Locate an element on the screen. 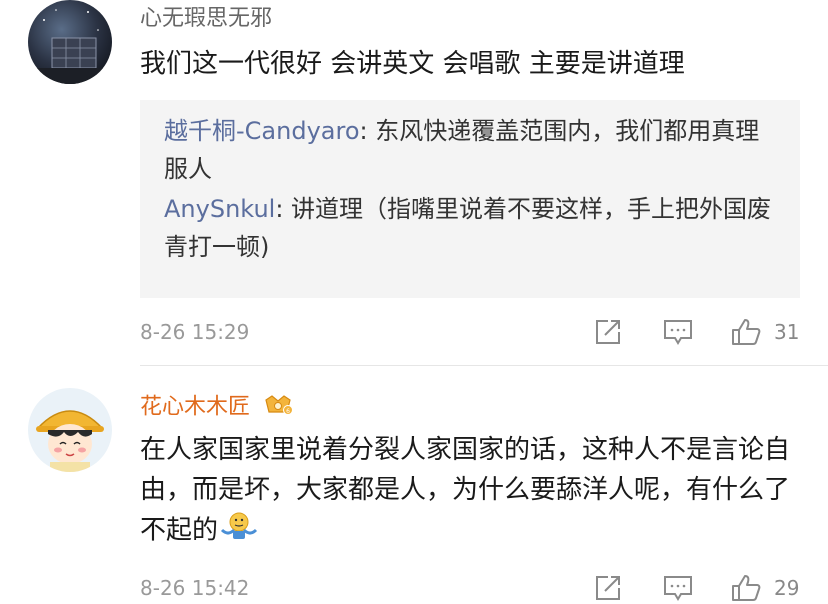 This screenshot has width=828, height=604. timestamp: 8-26 15:42 is located at coordinates (195, 588).